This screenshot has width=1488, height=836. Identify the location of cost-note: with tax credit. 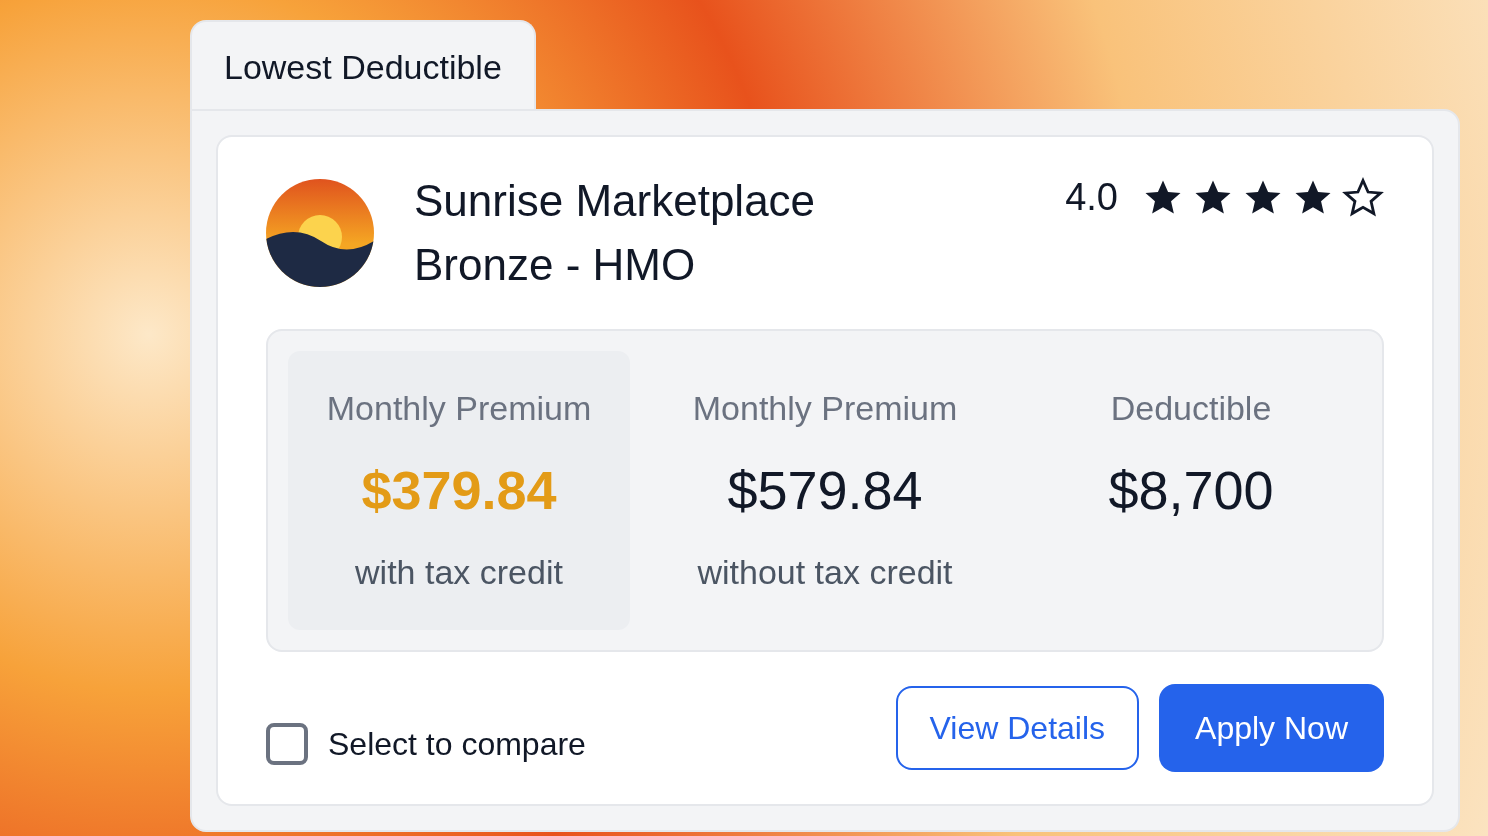
(459, 572).